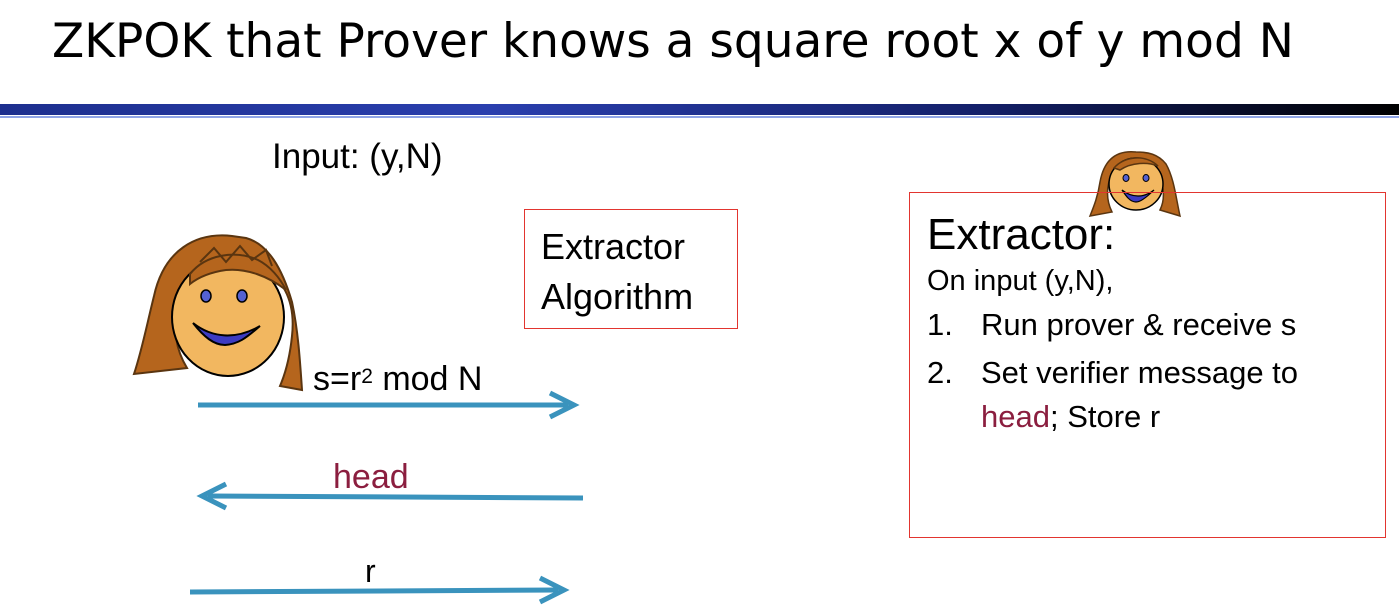  Describe the element at coordinates (1140, 372) in the screenshot. I see `step-text: Set verifier message to` at that location.